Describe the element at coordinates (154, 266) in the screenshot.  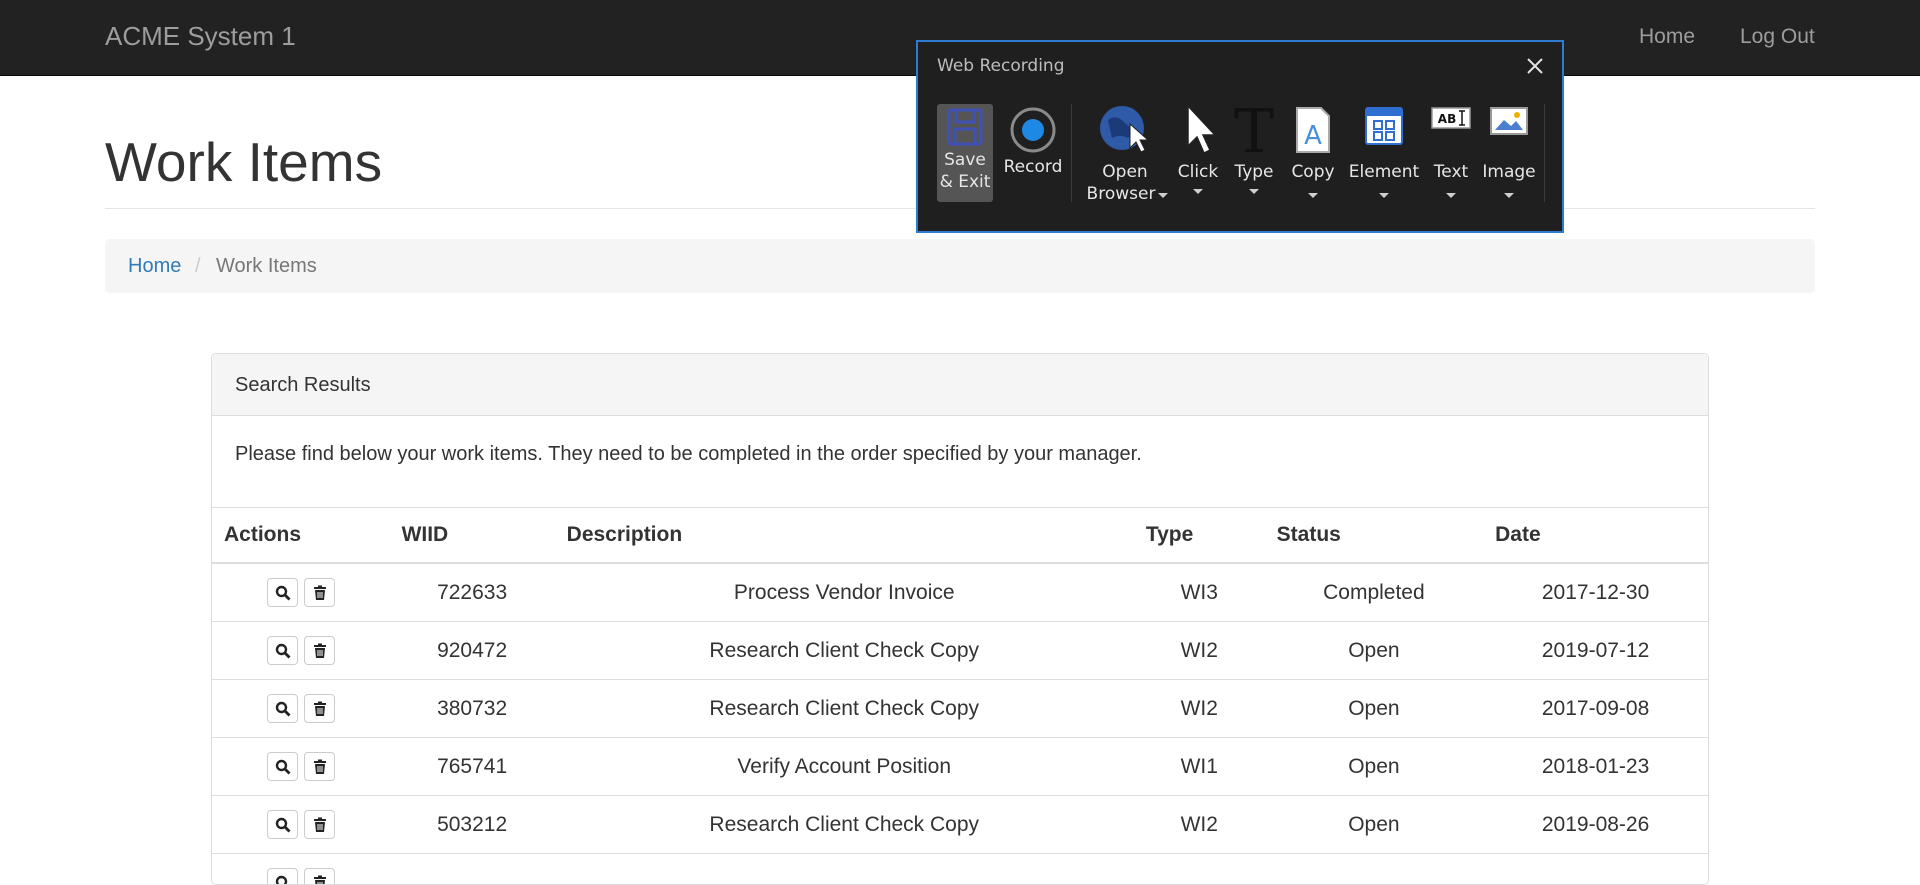
I see `breadcrumb-home-link: Home` at that location.